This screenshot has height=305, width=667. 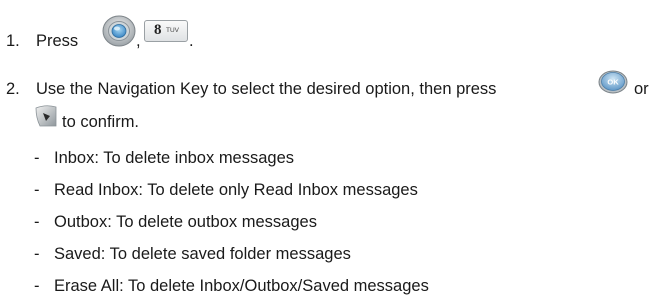 I want to click on period: ., so click(x=191, y=41).